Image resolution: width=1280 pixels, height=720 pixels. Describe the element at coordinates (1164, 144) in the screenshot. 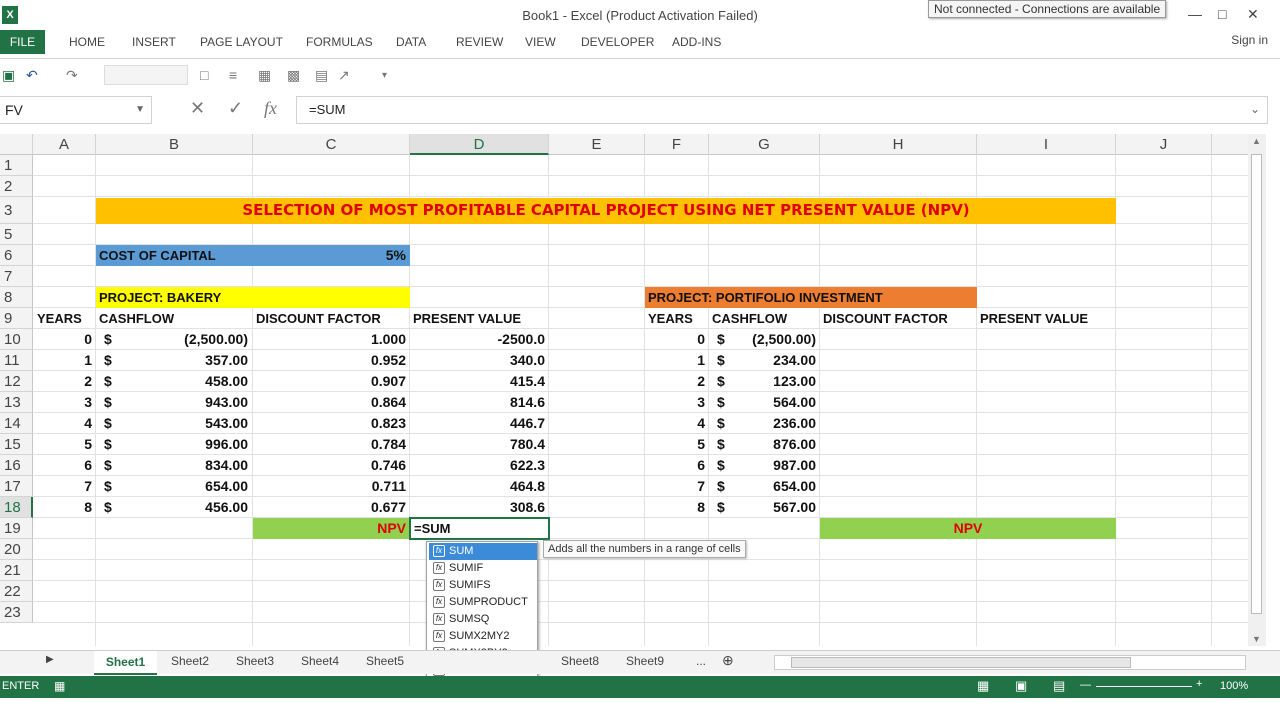

I see `col-header-j: J` at that location.